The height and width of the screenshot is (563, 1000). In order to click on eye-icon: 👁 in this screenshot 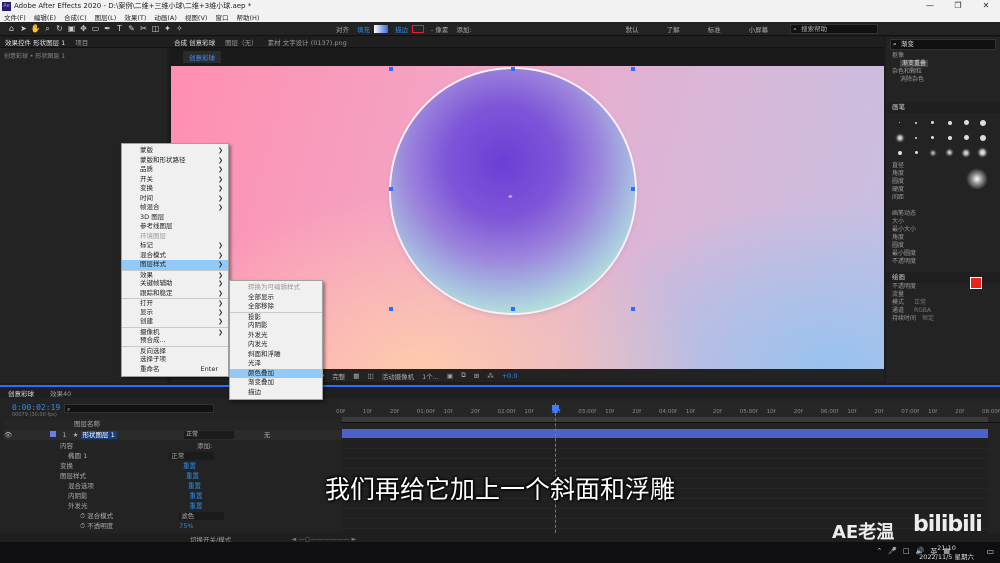, I will do `click(8, 435)`.